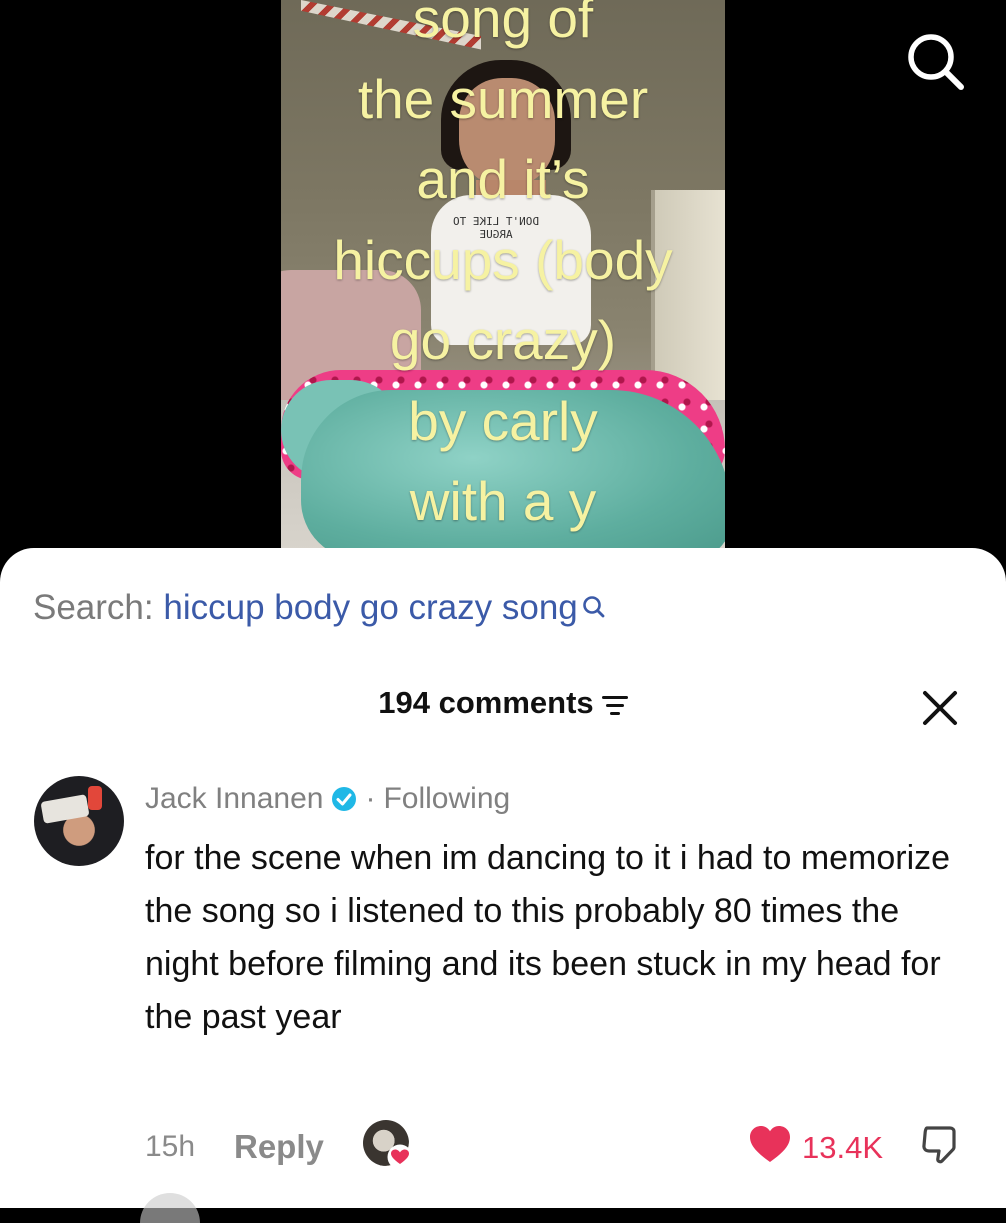 This screenshot has width=1006, height=1223. Describe the element at coordinates (344, 799) in the screenshot. I see `verified-badge-icon` at that location.